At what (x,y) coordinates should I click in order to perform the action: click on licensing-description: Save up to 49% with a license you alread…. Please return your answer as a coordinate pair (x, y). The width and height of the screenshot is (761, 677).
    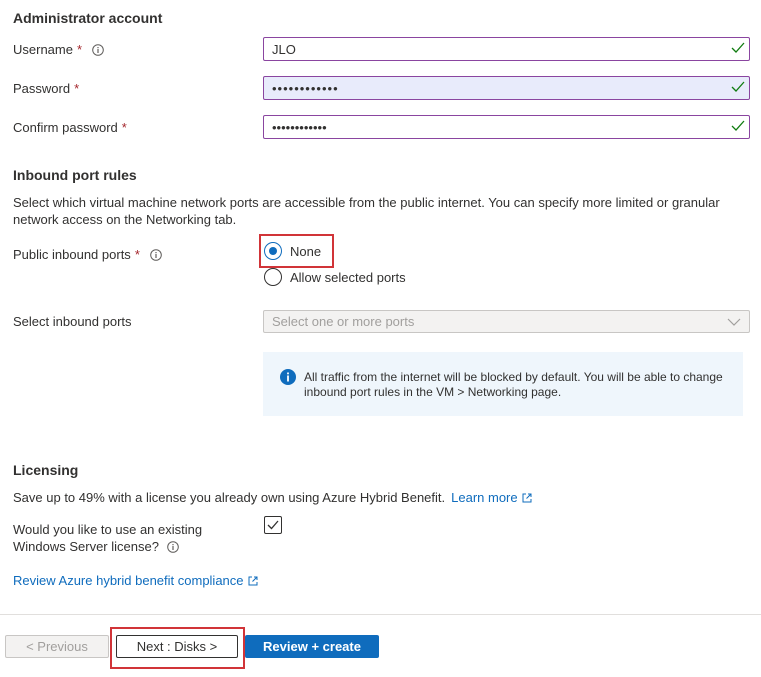
    Looking at the image, I should click on (229, 497).